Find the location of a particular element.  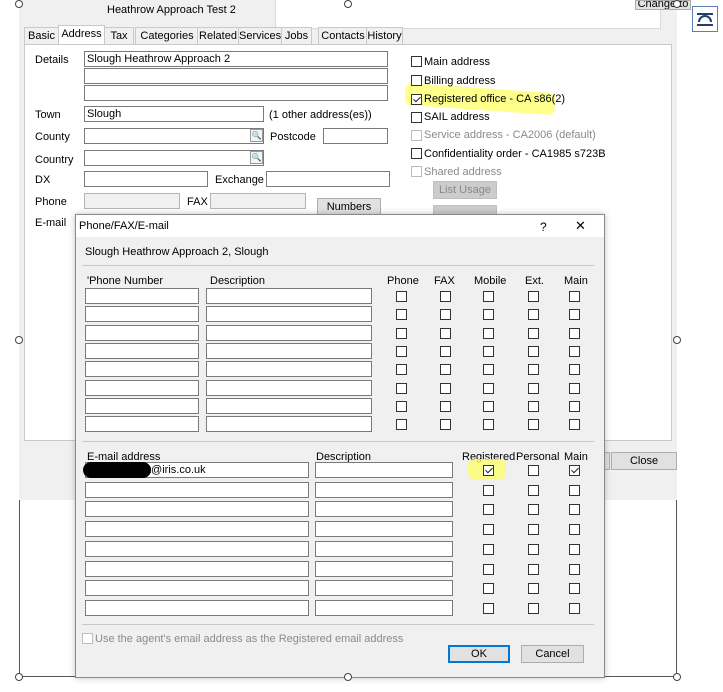

cancel-button: Cancel is located at coordinates (552, 654).